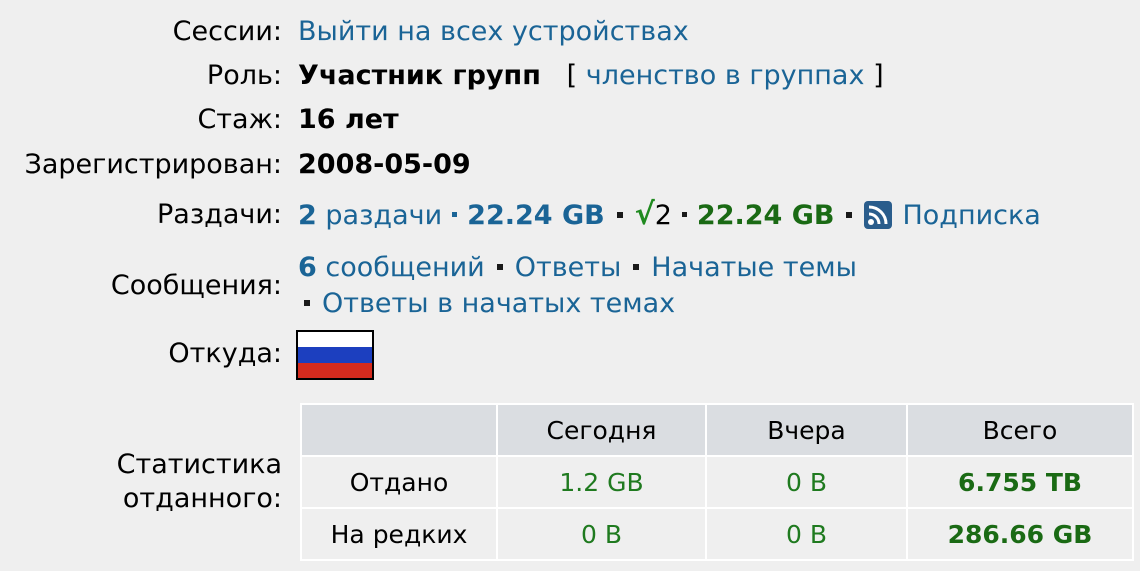  Describe the element at coordinates (644, 214) in the screenshot. I see `check-icon: √` at that location.